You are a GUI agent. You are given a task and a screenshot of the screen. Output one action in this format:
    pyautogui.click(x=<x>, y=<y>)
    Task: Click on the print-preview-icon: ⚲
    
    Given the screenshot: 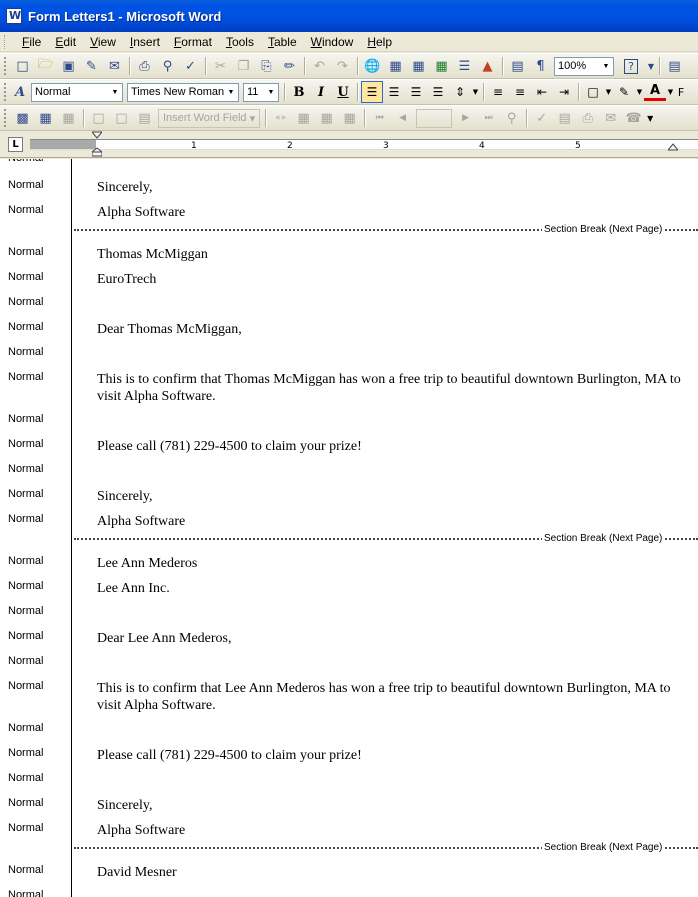 What is the action you would take?
    pyautogui.click(x=167, y=66)
    